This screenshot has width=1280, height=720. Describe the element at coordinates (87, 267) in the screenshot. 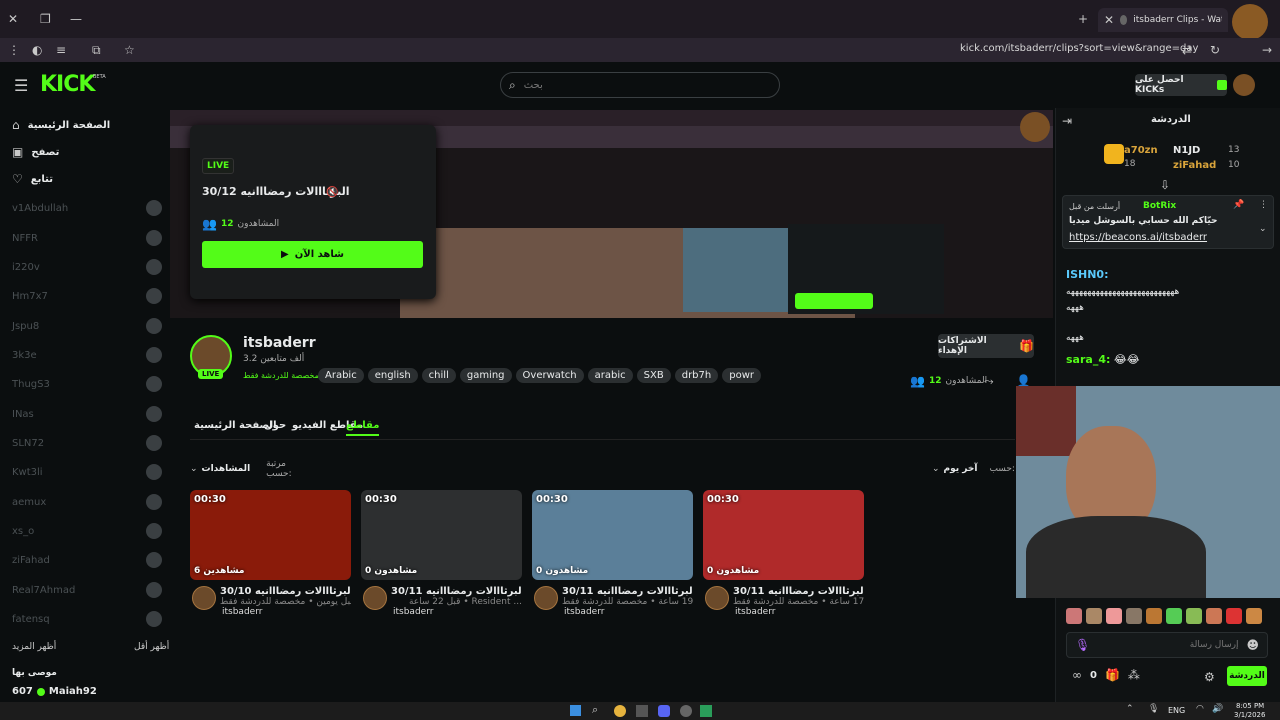

I see `sidebar-channel: i220v` at that location.